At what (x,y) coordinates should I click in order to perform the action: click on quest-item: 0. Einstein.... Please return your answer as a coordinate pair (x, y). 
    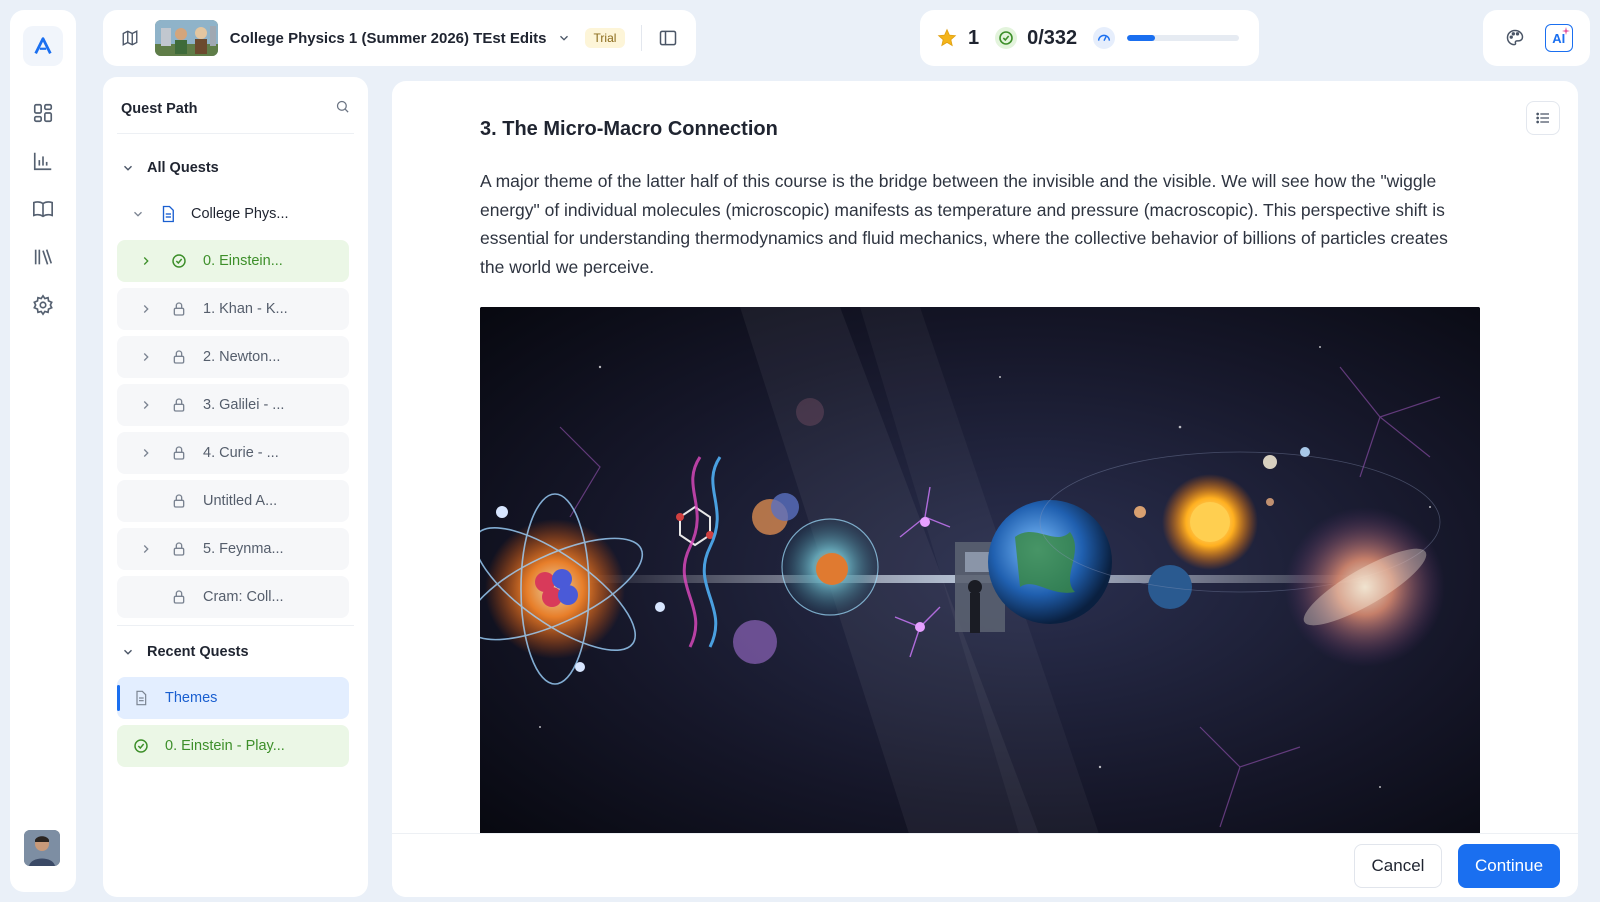
    Looking at the image, I should click on (233, 261).